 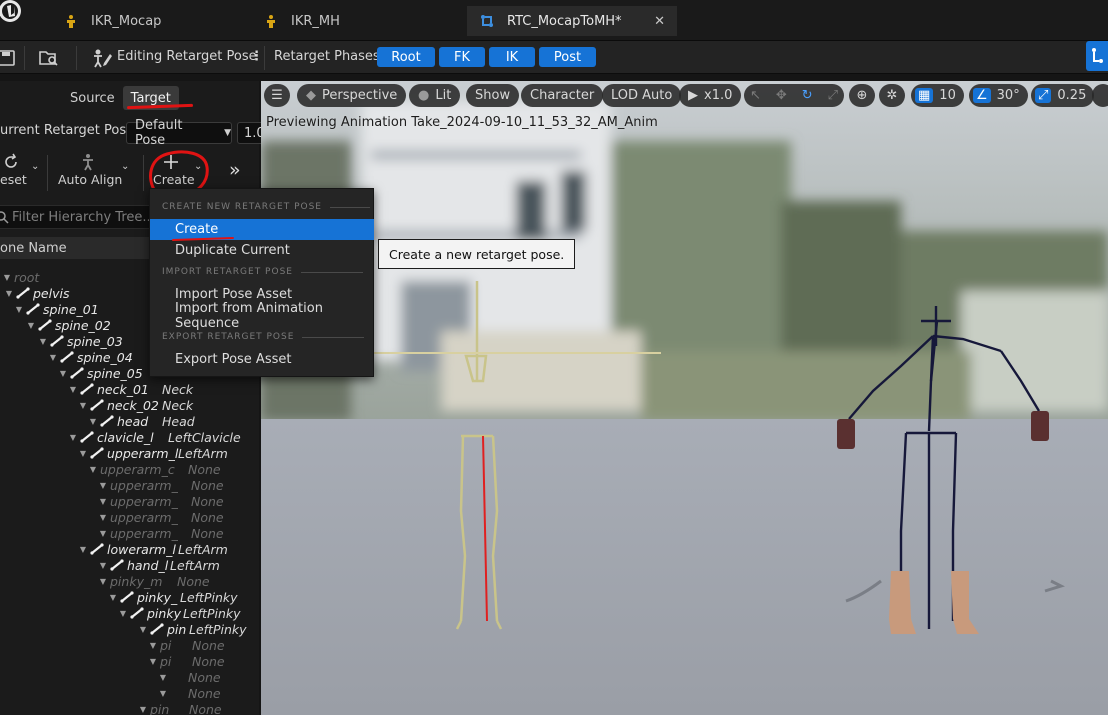 What do you see at coordinates (998, 95) in the screenshot?
I see `angle-snap-button: ∠ 30°` at bounding box center [998, 95].